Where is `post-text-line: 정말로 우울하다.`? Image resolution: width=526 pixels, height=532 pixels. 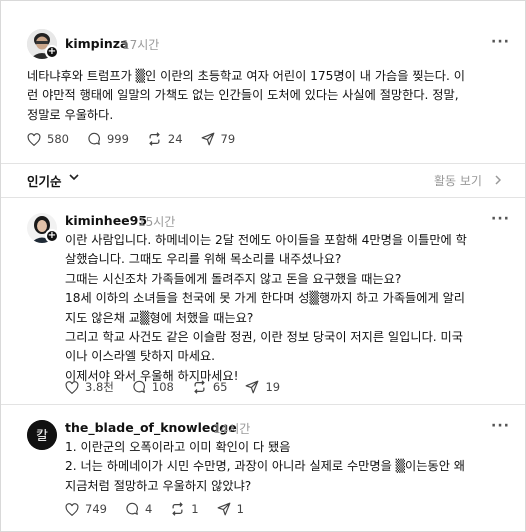 post-text-line: 정말로 우울하다. is located at coordinates (70, 114).